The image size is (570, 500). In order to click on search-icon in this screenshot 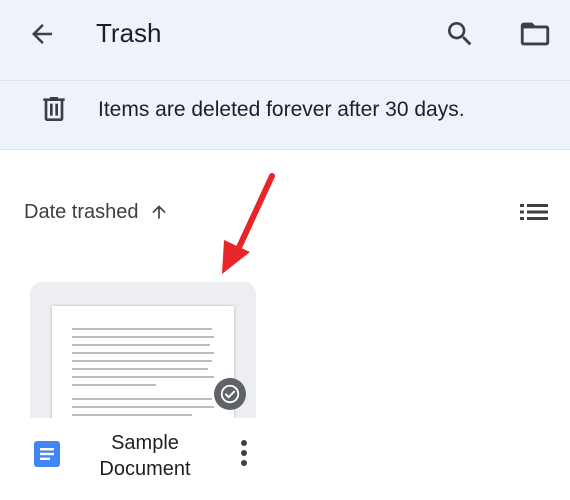, I will do `click(460, 34)`.